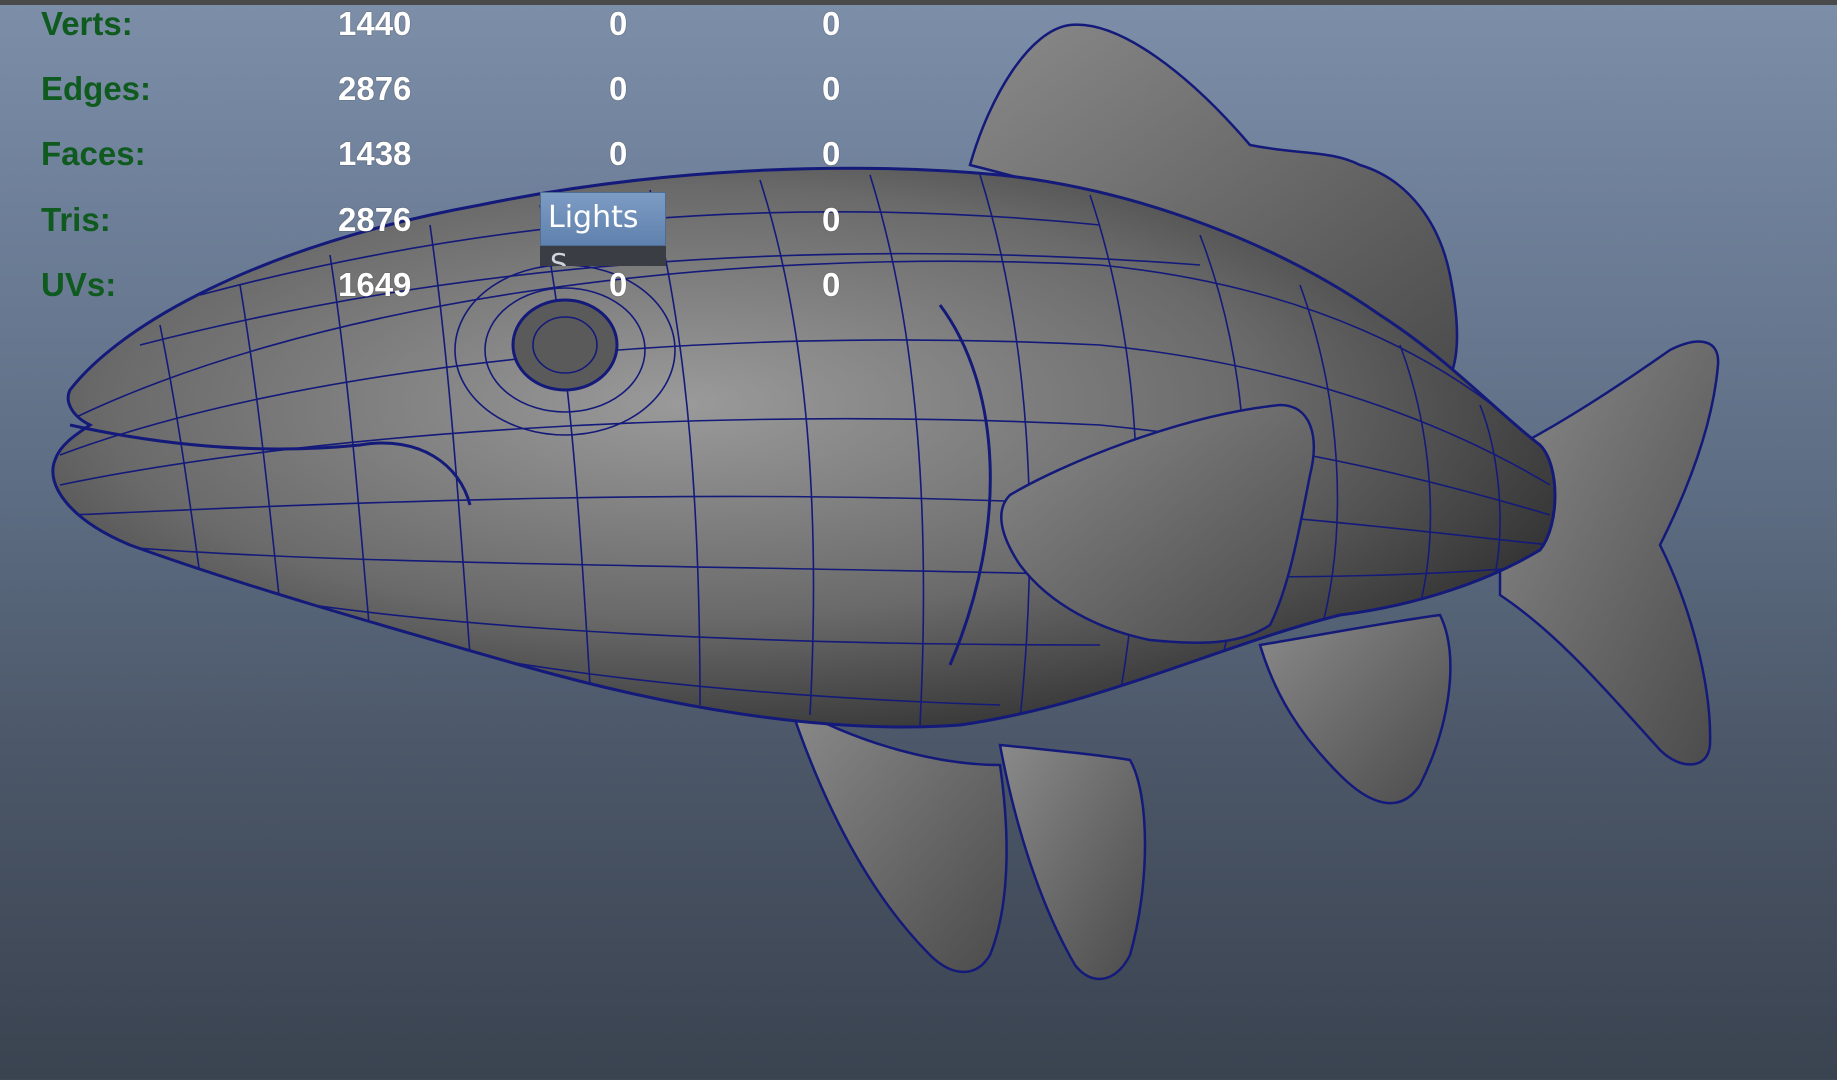  Describe the element at coordinates (450, 89) in the screenshot. I see `hud-row-edges: Edges: 2876 0 0` at that location.